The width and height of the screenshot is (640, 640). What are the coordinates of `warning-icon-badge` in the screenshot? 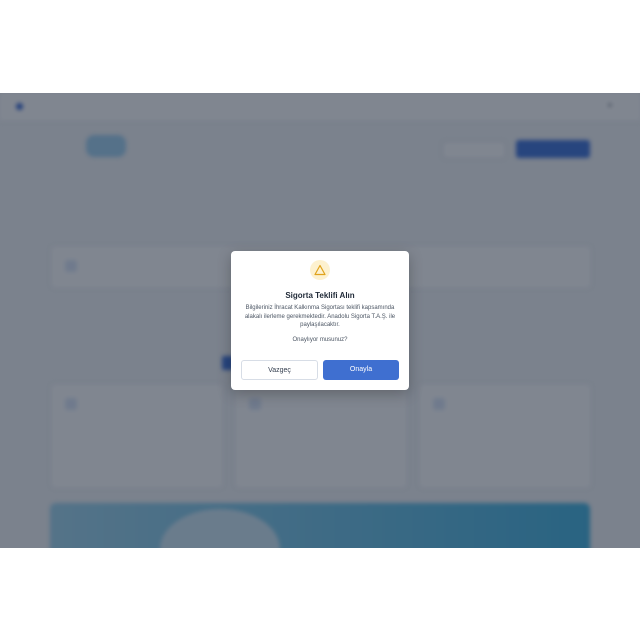 It's located at (320, 270).